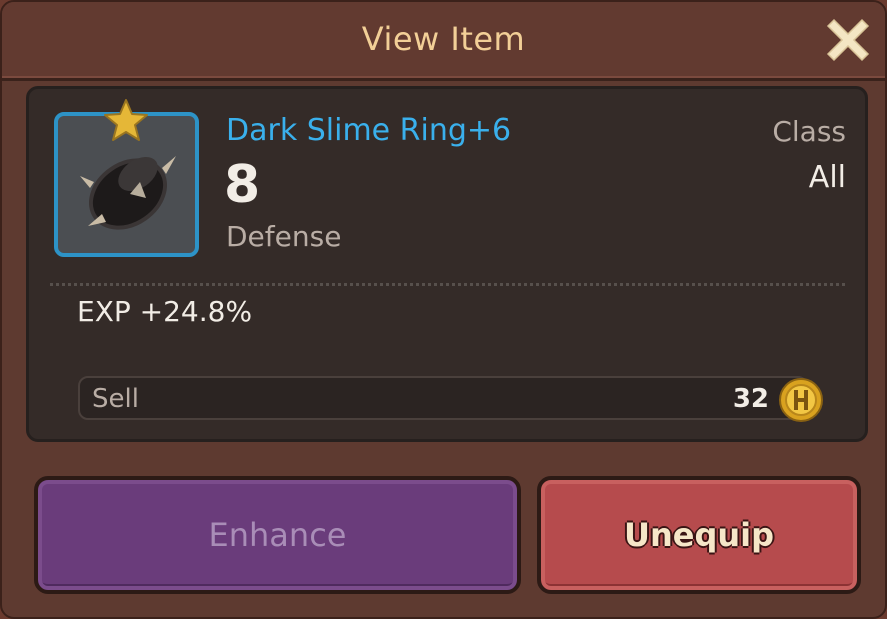  I want to click on sell-label: Sell, so click(115, 399).